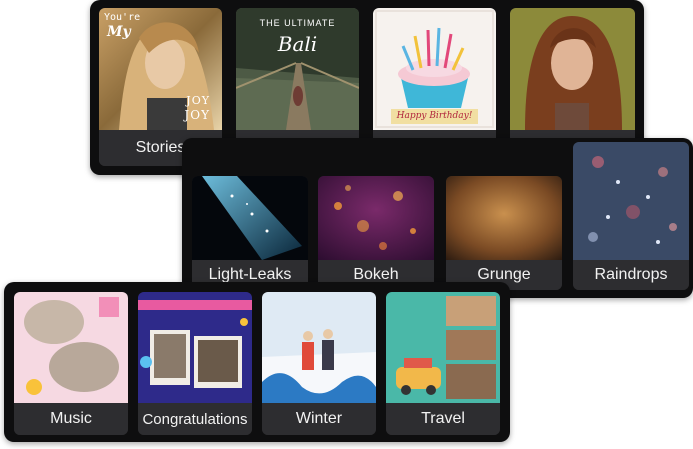  I want to click on winter-scene-icon, so click(319, 347).